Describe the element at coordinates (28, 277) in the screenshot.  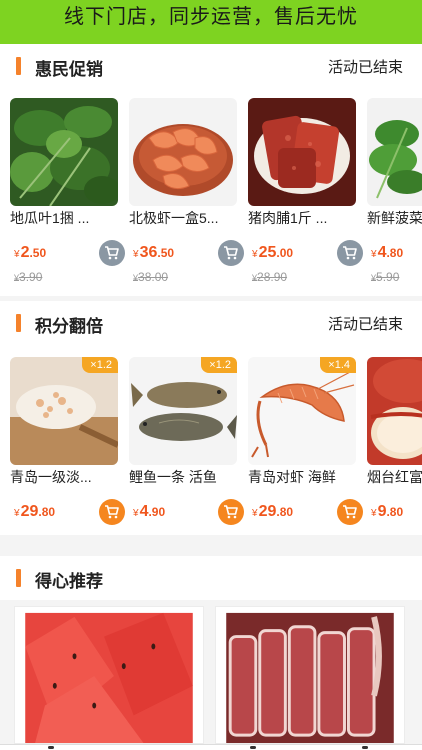
I see `product-original-price: ¥3.90` at that location.